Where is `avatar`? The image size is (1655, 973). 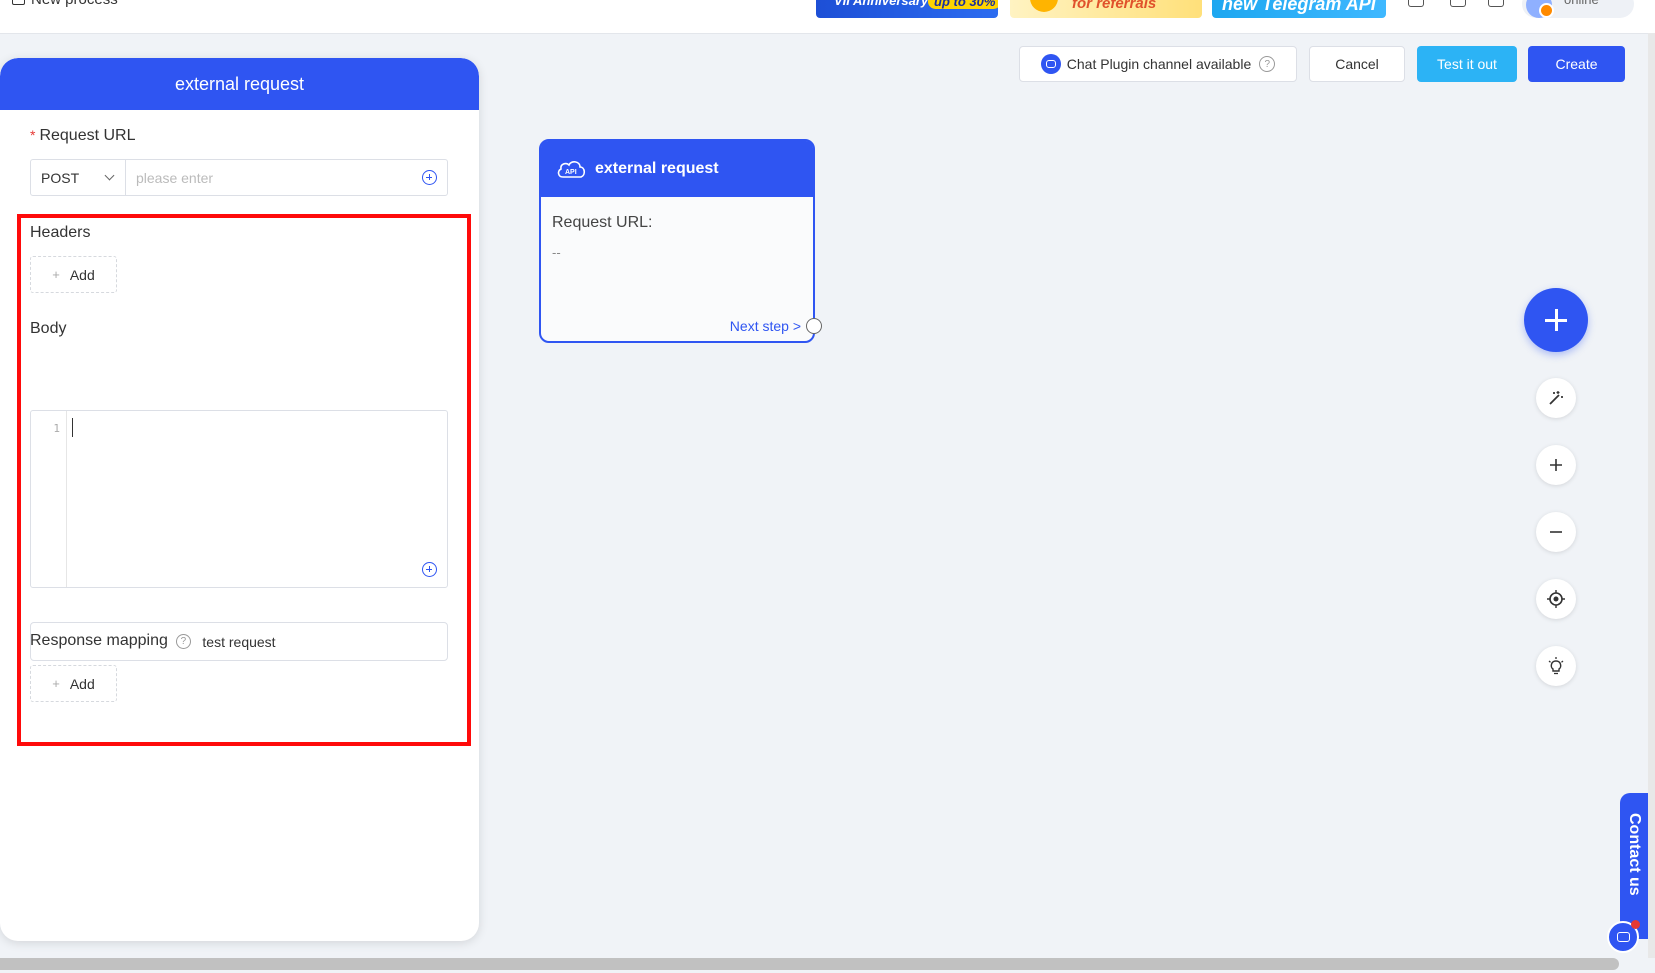 avatar is located at coordinates (1540, 9).